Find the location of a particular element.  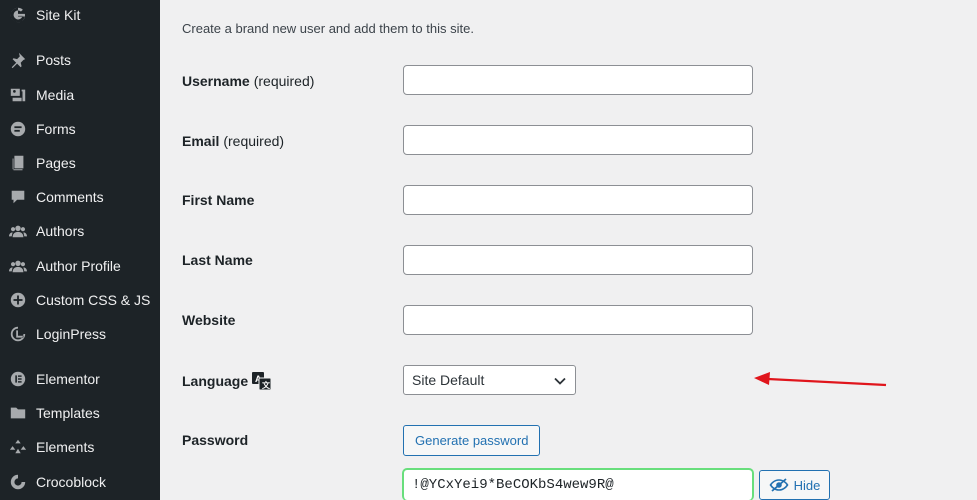

sidebar-item-elements: Elements is located at coordinates (80, 447).